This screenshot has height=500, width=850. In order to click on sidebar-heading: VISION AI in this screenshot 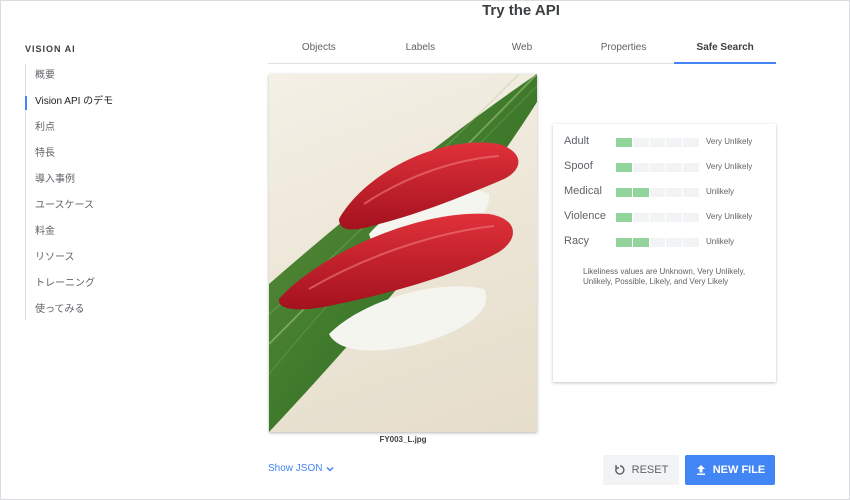, I will do `click(50, 49)`.